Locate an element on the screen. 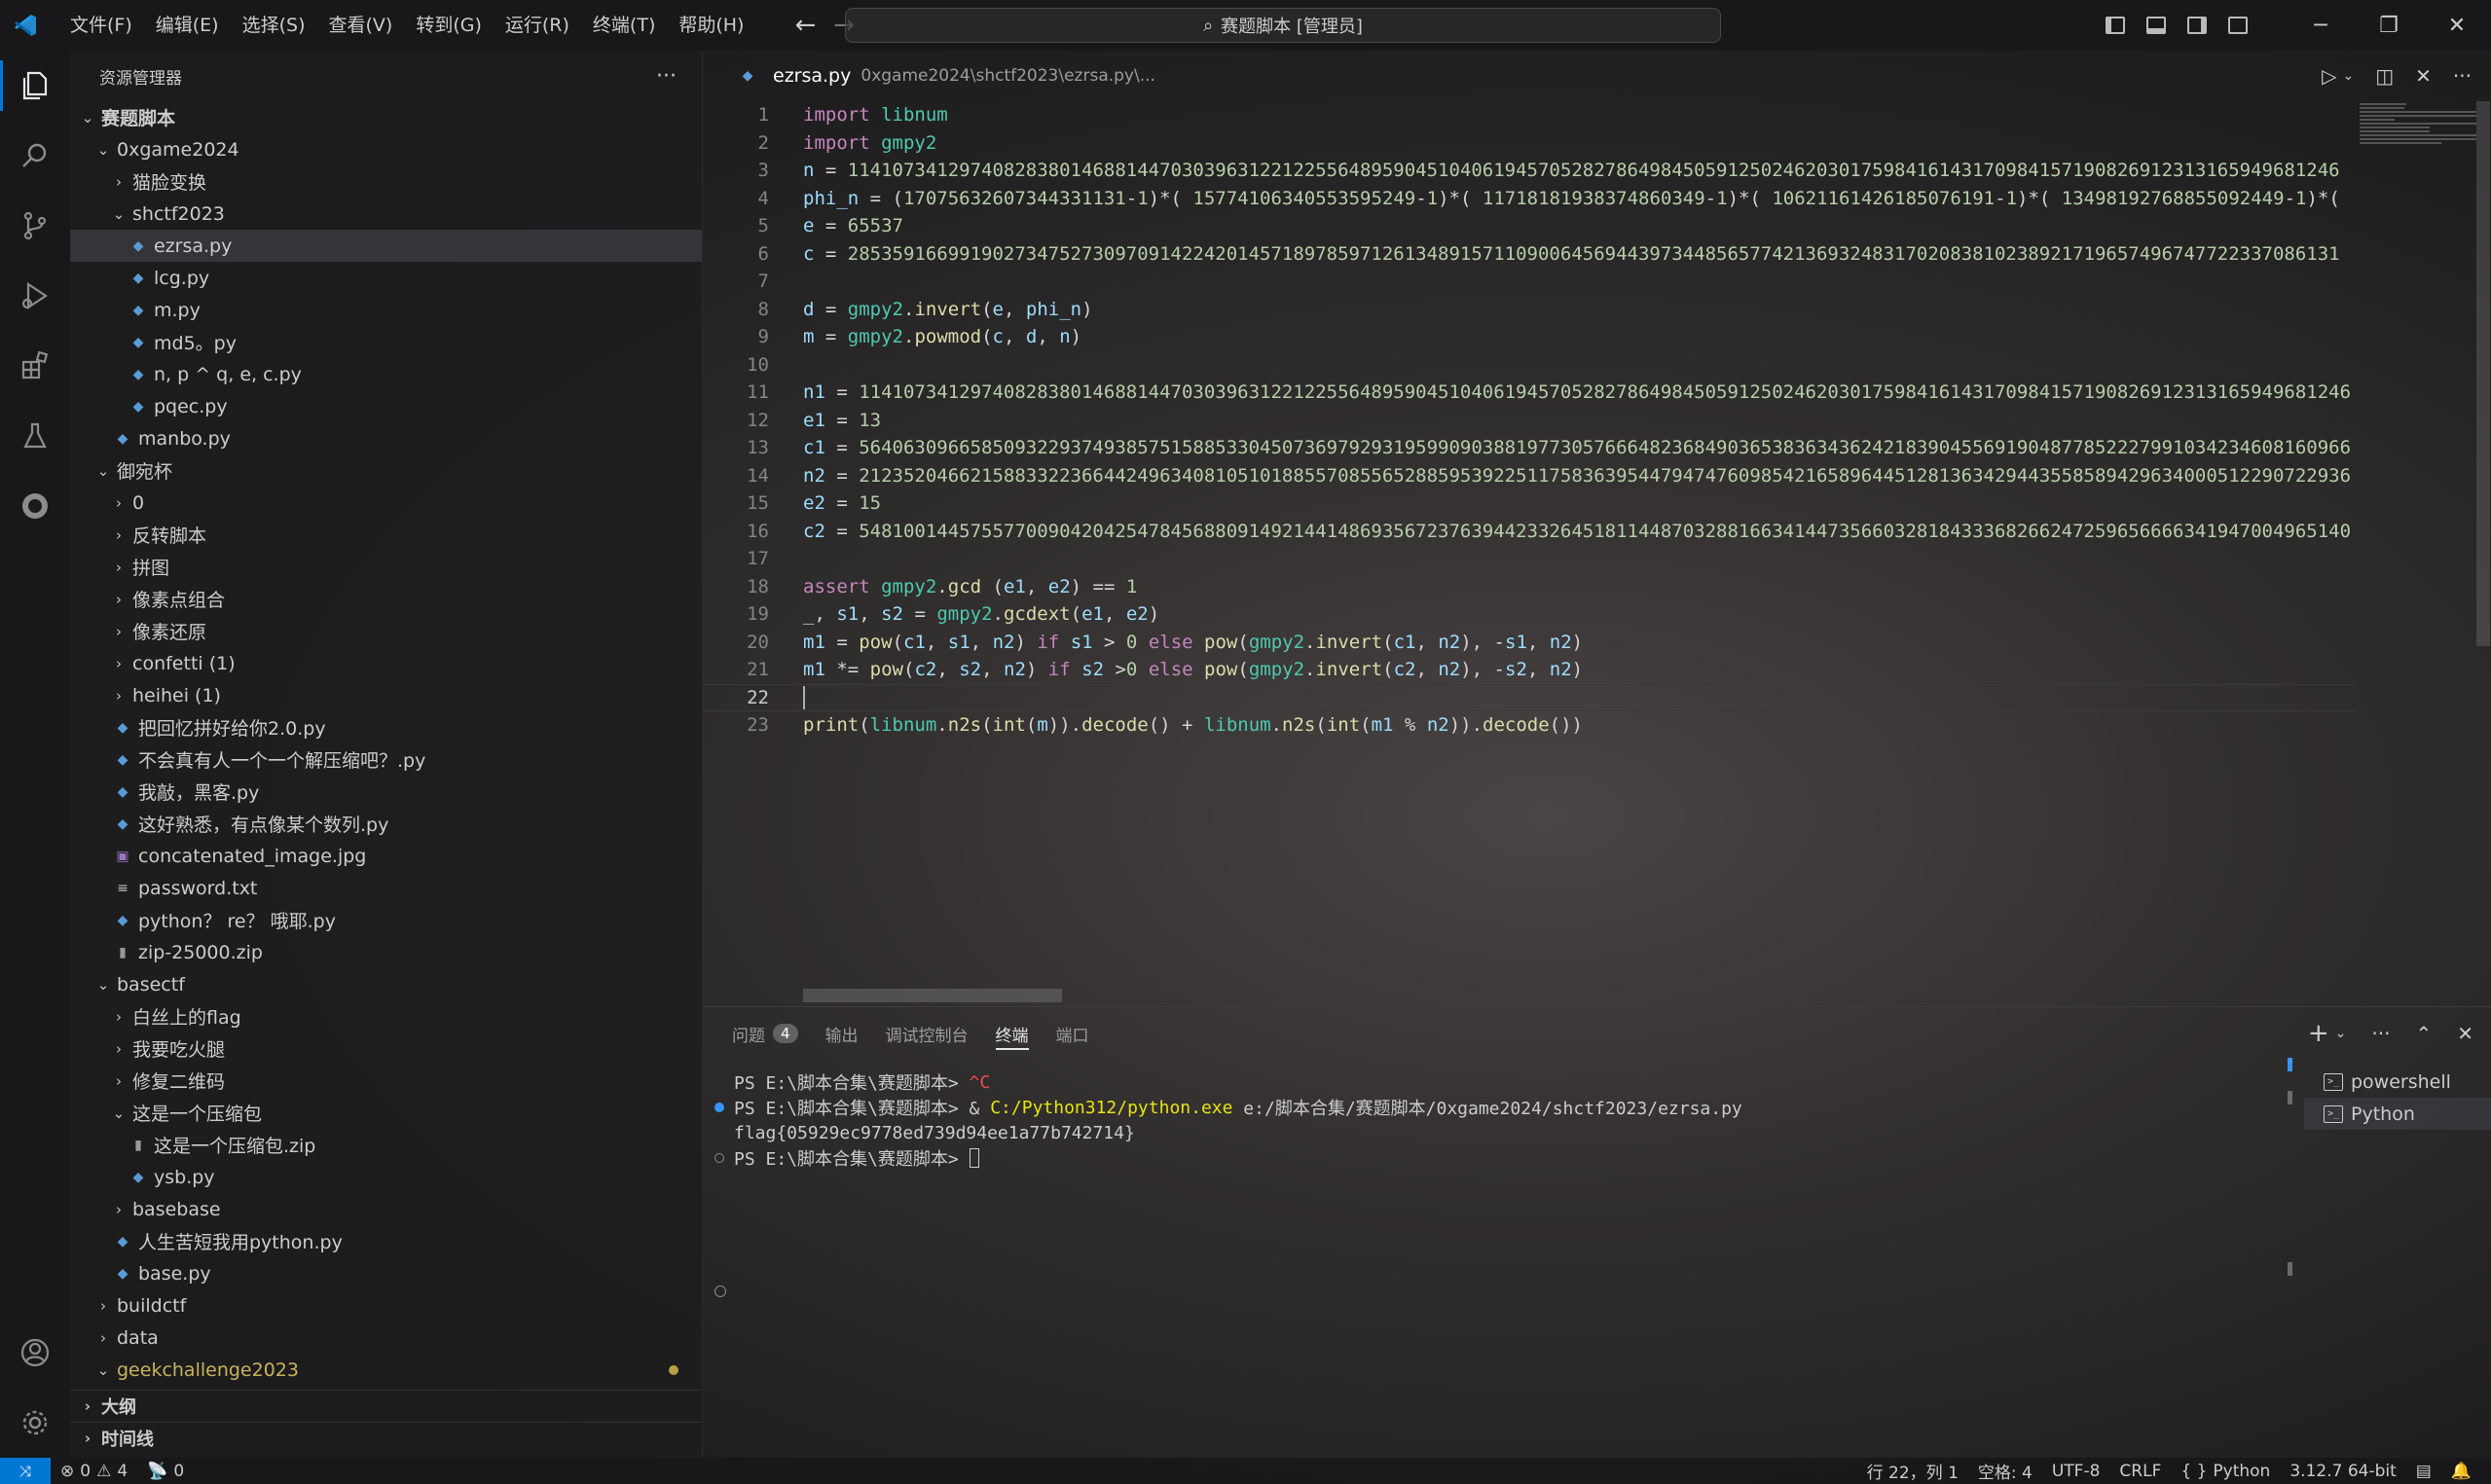  command-center-search: ⌕ 赛题脚本 [管理员] is located at coordinates (1283, 25).